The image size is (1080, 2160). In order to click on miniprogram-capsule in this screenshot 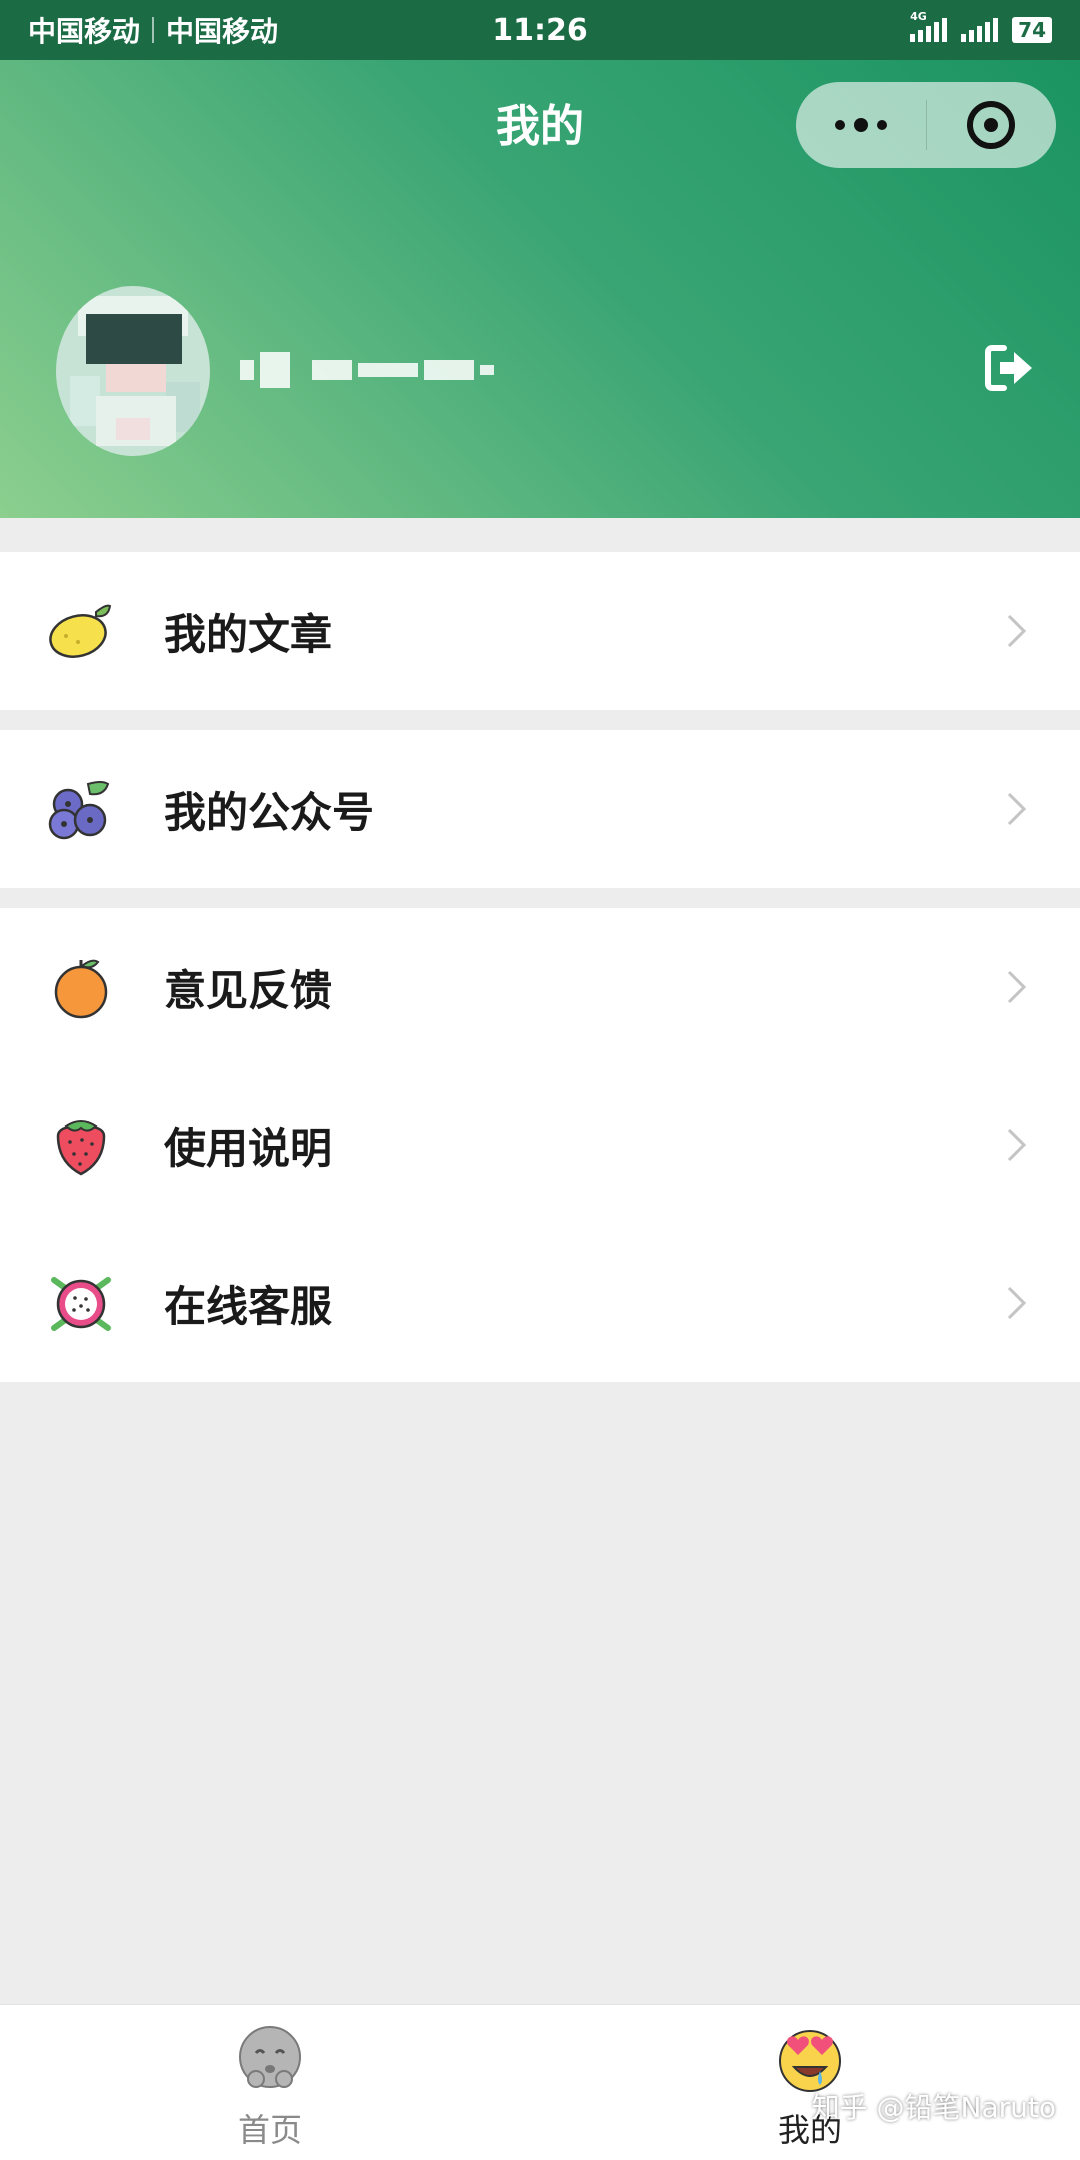, I will do `click(926, 125)`.